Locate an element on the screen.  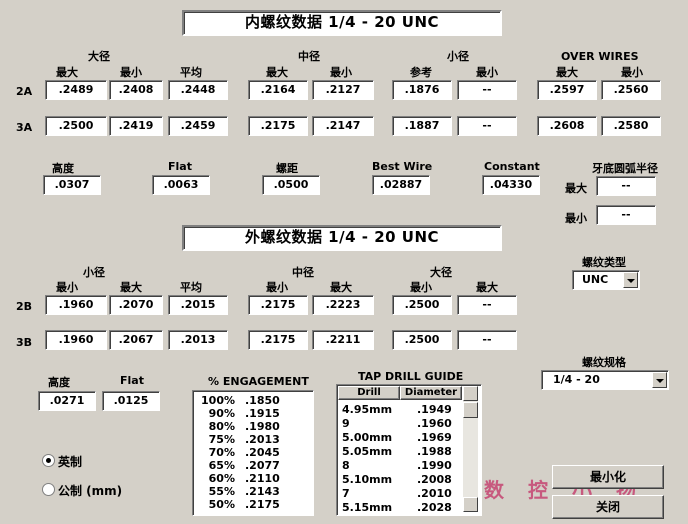
col-label: 平均 is located at coordinates (191, 72).